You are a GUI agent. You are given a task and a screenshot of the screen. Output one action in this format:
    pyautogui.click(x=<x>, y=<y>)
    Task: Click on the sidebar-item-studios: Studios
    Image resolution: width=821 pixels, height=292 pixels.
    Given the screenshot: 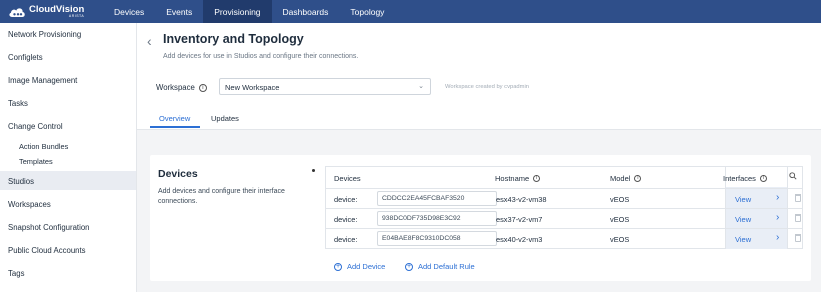 What is the action you would take?
    pyautogui.click(x=21, y=181)
    